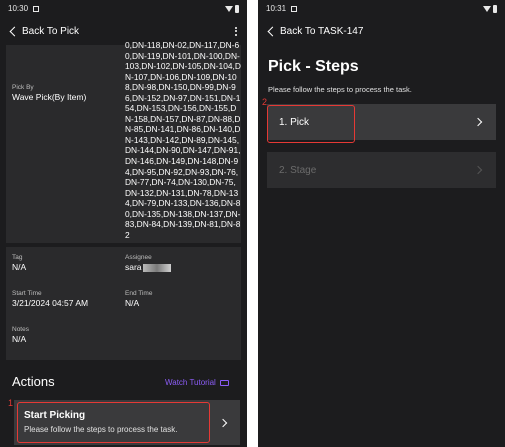 This screenshot has width=505, height=447. Describe the element at coordinates (17, 257) in the screenshot. I see `tag-label: Tag` at that location.